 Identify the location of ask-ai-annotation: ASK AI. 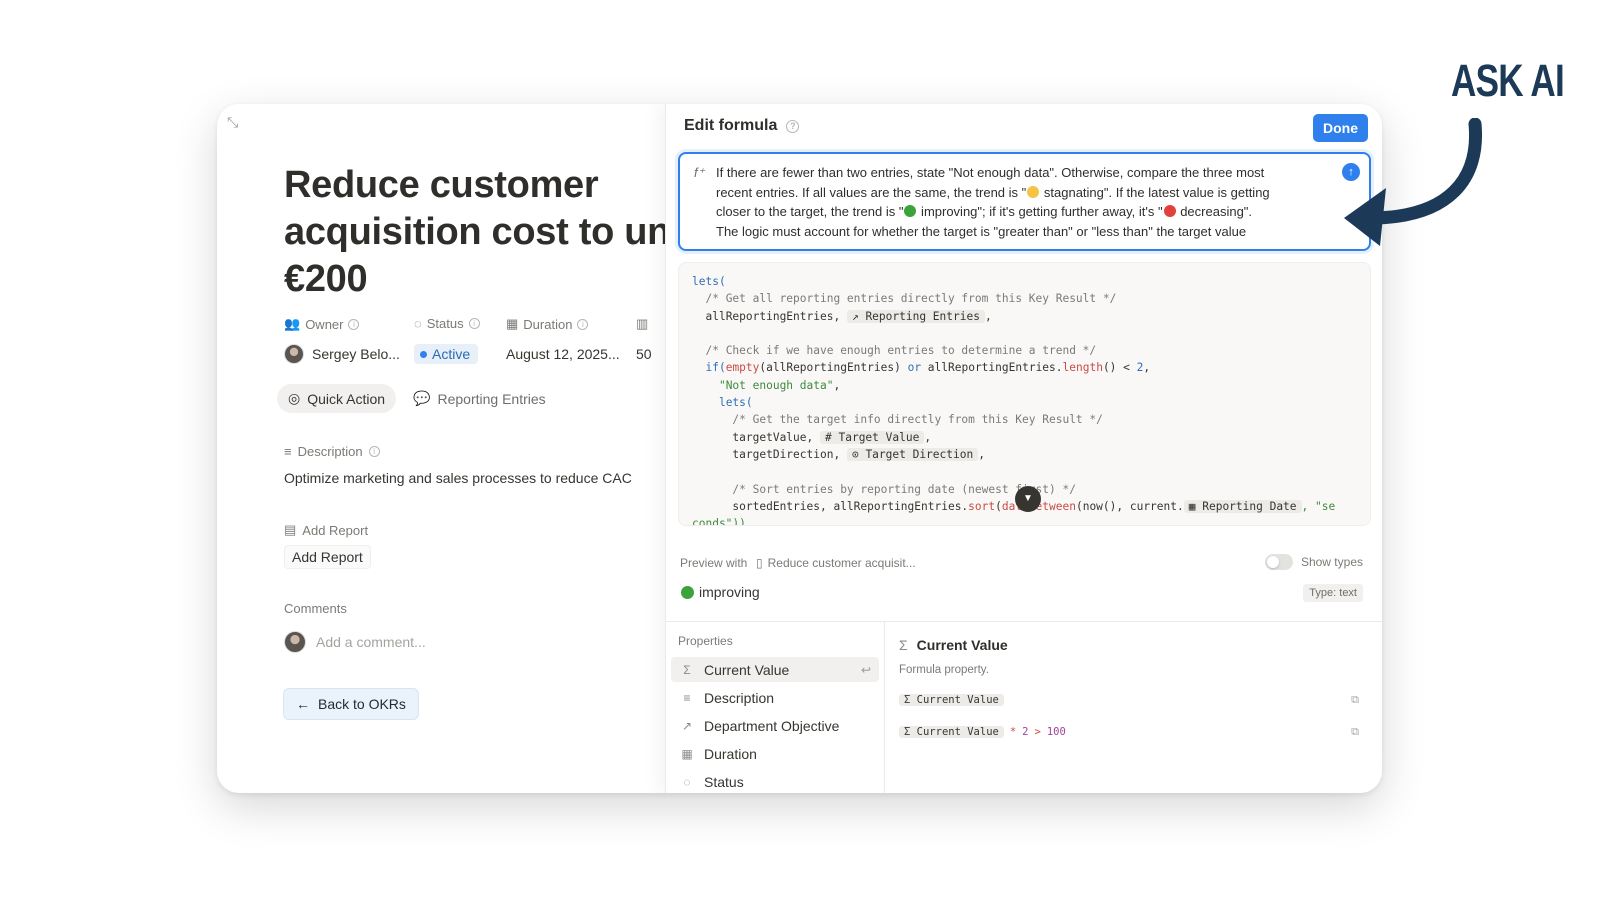
(1508, 80).